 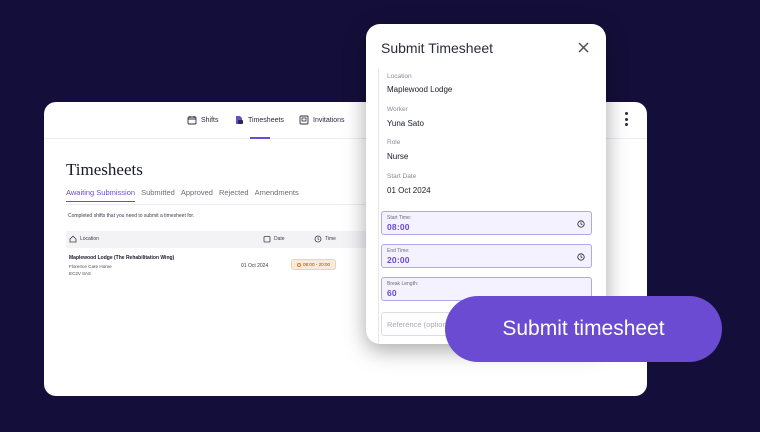 I want to click on nav-item-timesheets: Timesheets, so click(x=259, y=120).